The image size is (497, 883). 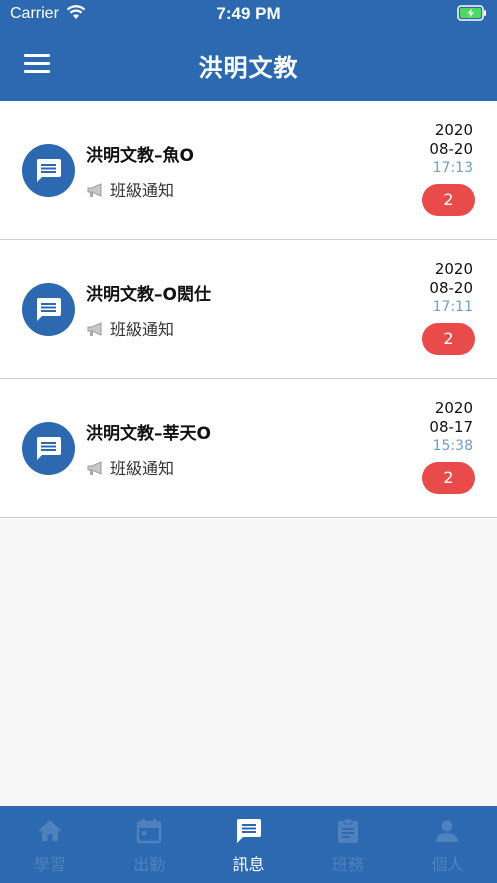 I want to click on status-bar: Carrier 7:49 PM, so click(x=248, y=15).